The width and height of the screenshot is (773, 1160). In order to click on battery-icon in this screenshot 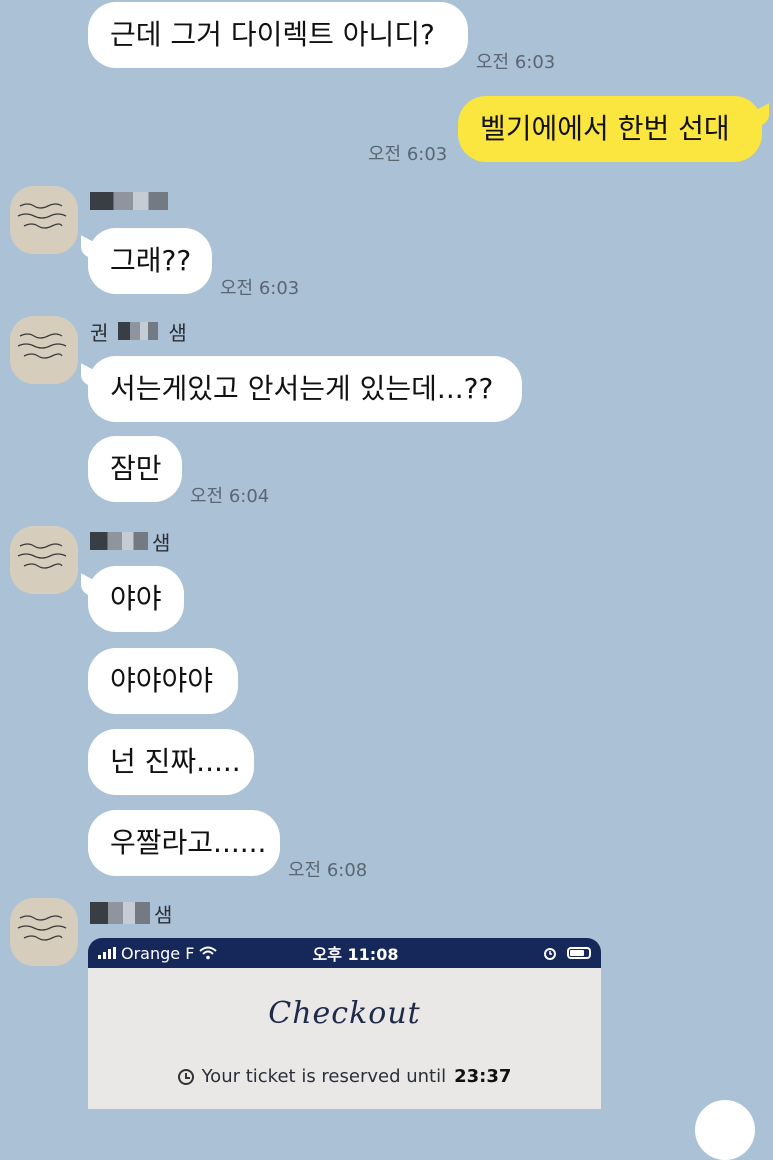, I will do `click(579, 953)`.